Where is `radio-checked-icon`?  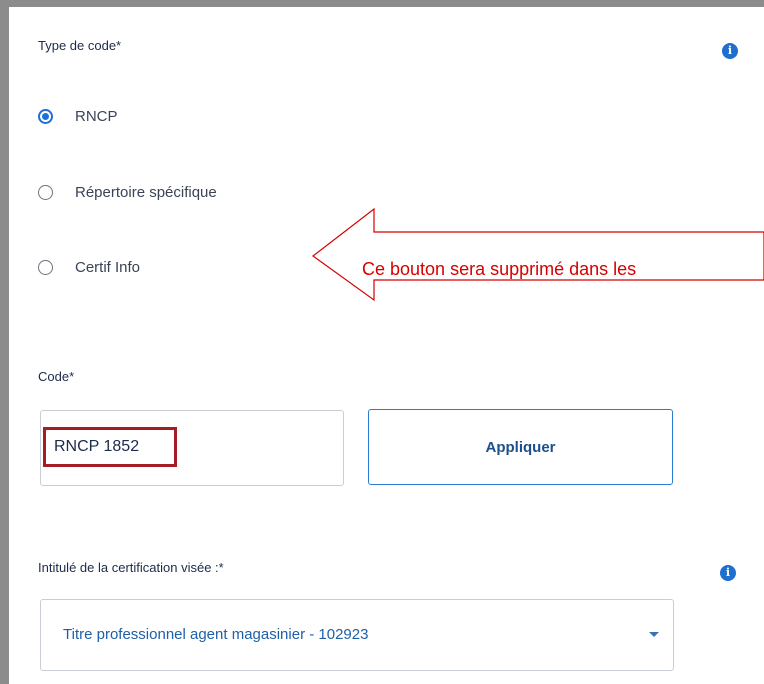
radio-checked-icon is located at coordinates (45, 116).